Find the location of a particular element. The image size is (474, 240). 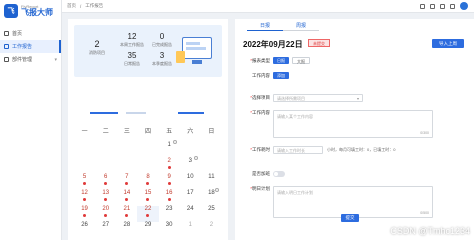

sidebar-item-work-report: 工作报告 is located at coordinates (30, 46).